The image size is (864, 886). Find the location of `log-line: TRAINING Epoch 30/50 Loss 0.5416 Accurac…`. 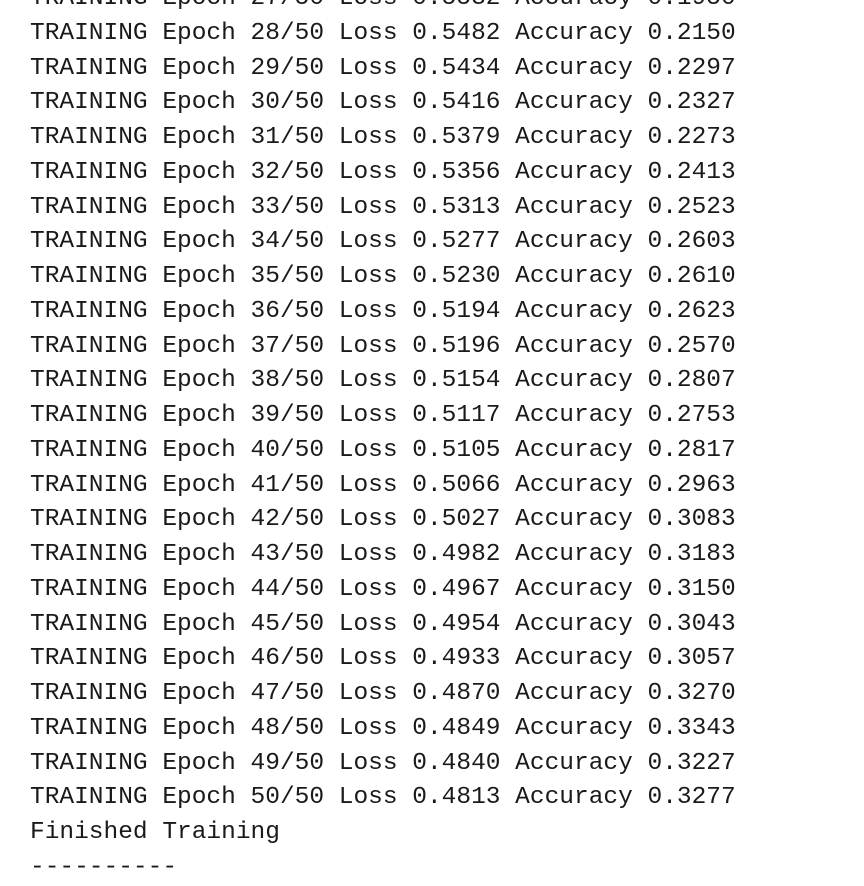

log-line: TRAINING Epoch 30/50 Loss 0.5416 Accurac… is located at coordinates (383, 103).